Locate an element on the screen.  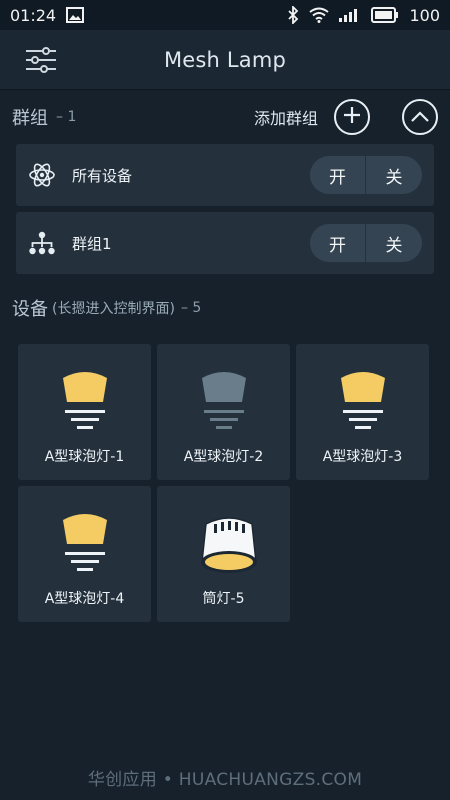
devices-header: 设备 (长摁进入控制界面) – 5 is located at coordinates (225, 308).